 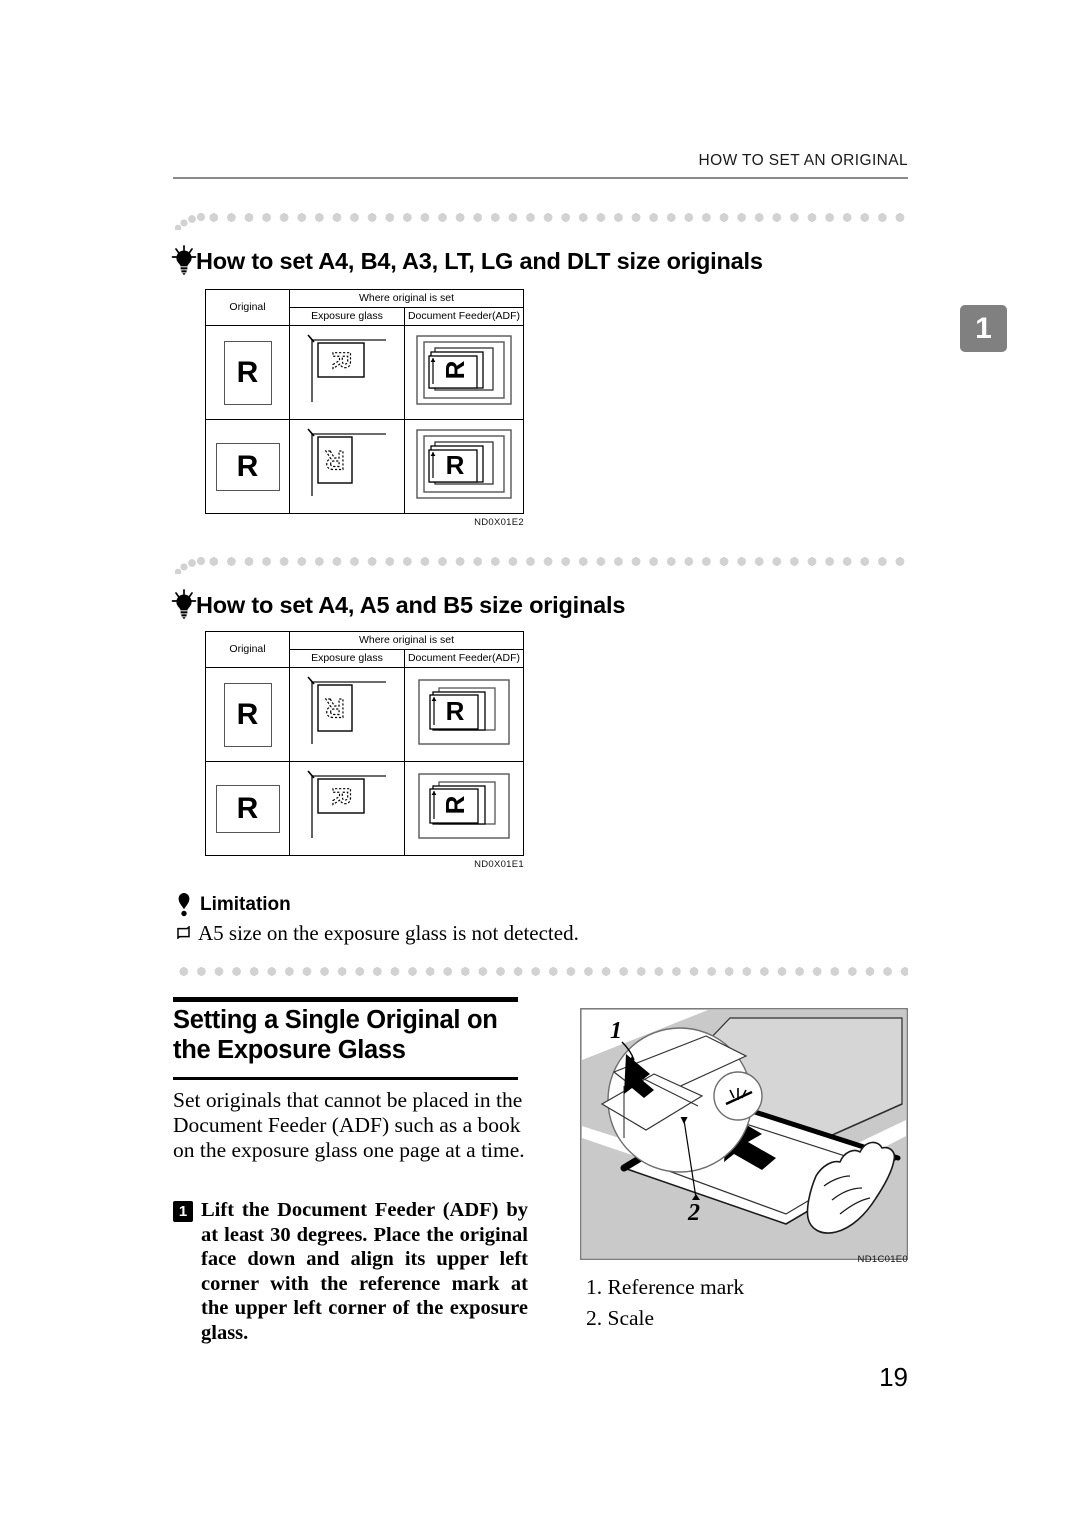 I want to click on chapter-tab: 1, so click(x=983, y=328).